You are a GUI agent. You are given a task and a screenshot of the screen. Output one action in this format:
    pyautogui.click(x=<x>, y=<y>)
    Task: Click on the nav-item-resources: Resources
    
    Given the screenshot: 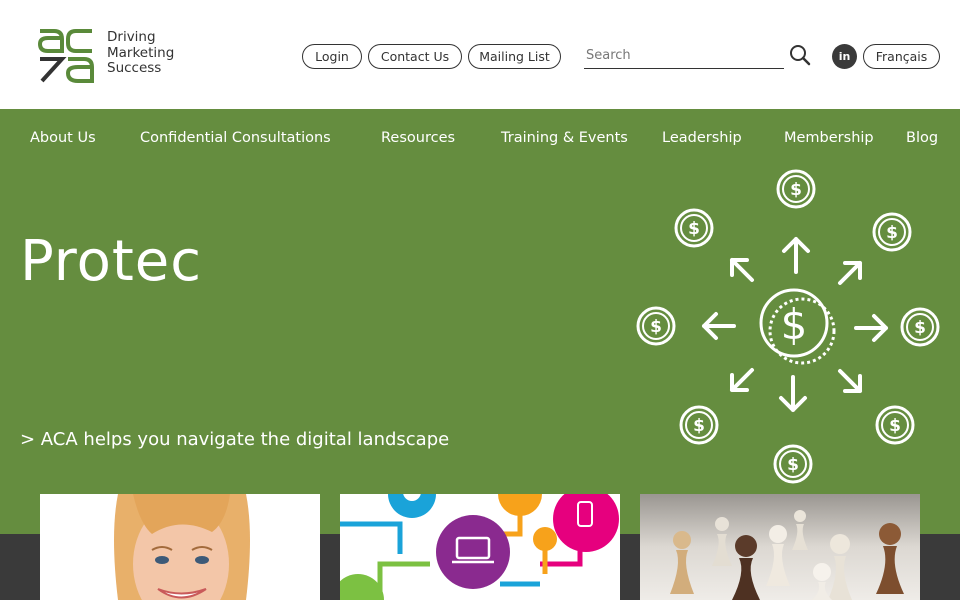 What is the action you would take?
    pyautogui.click(x=418, y=138)
    